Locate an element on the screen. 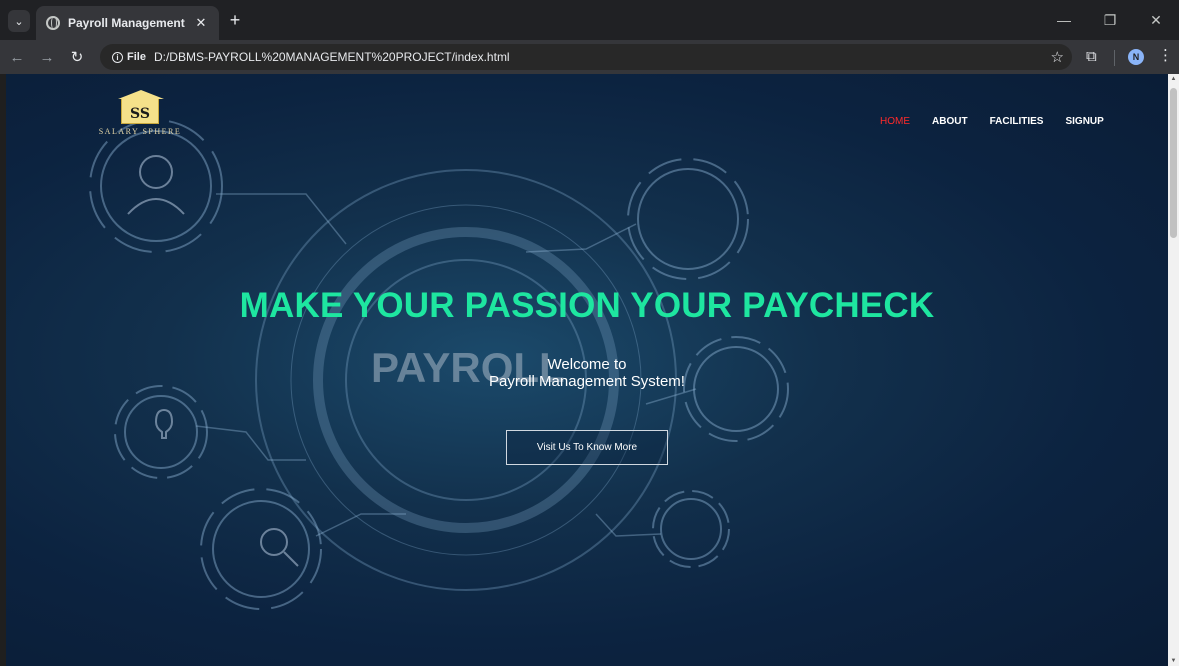 The image size is (1179, 666). active-tab: Payroll Management ✕ is located at coordinates (127, 23).